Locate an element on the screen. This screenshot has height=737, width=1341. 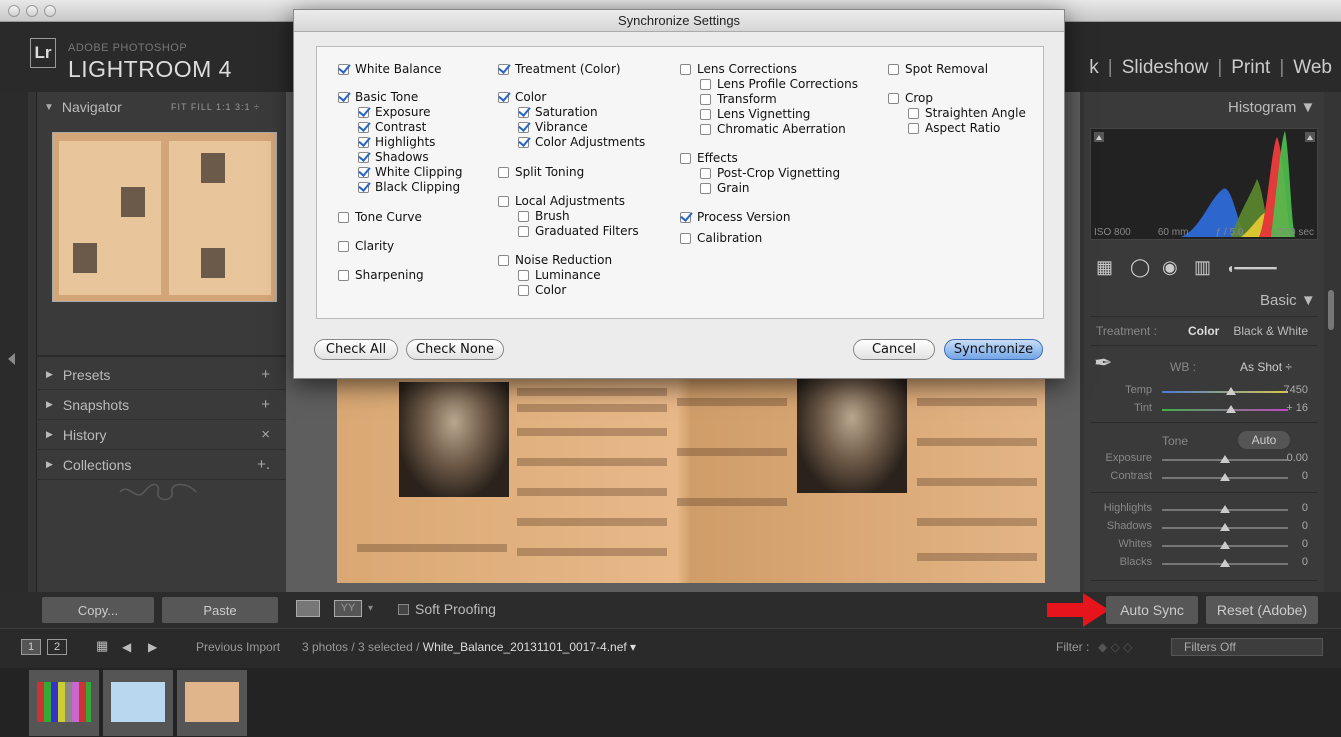
loupe-view-icon is located at coordinates (308, 608).